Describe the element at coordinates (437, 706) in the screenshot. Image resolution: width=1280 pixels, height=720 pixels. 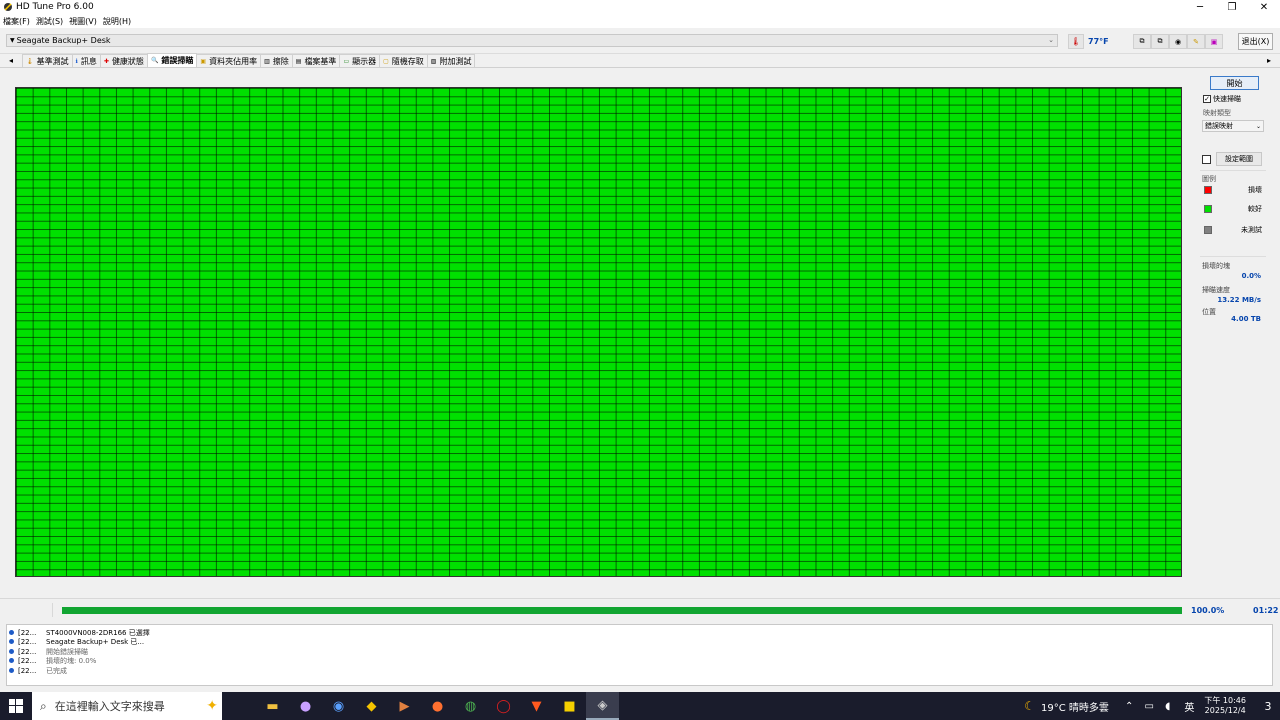
I see `firefox-icon: ●` at that location.